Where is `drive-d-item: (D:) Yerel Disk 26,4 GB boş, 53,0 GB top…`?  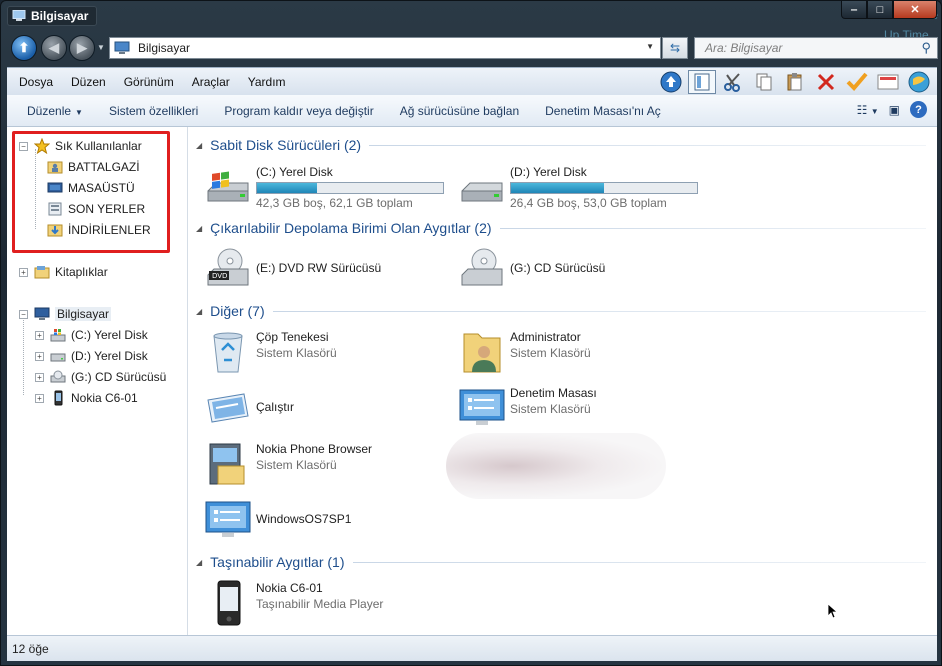
drive-d-item: (D:) Yerel Disk 26,4 GB boş, 53,0 GB top… is located at coordinates (578, 187).